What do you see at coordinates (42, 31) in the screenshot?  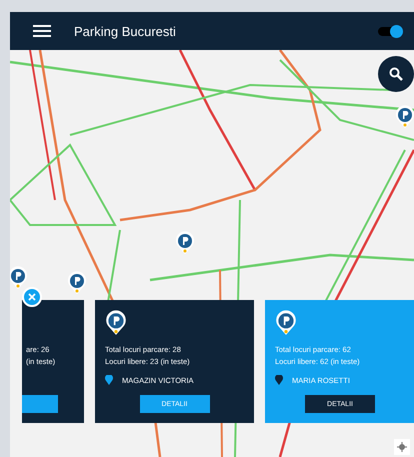 I see `menu-icon` at bounding box center [42, 31].